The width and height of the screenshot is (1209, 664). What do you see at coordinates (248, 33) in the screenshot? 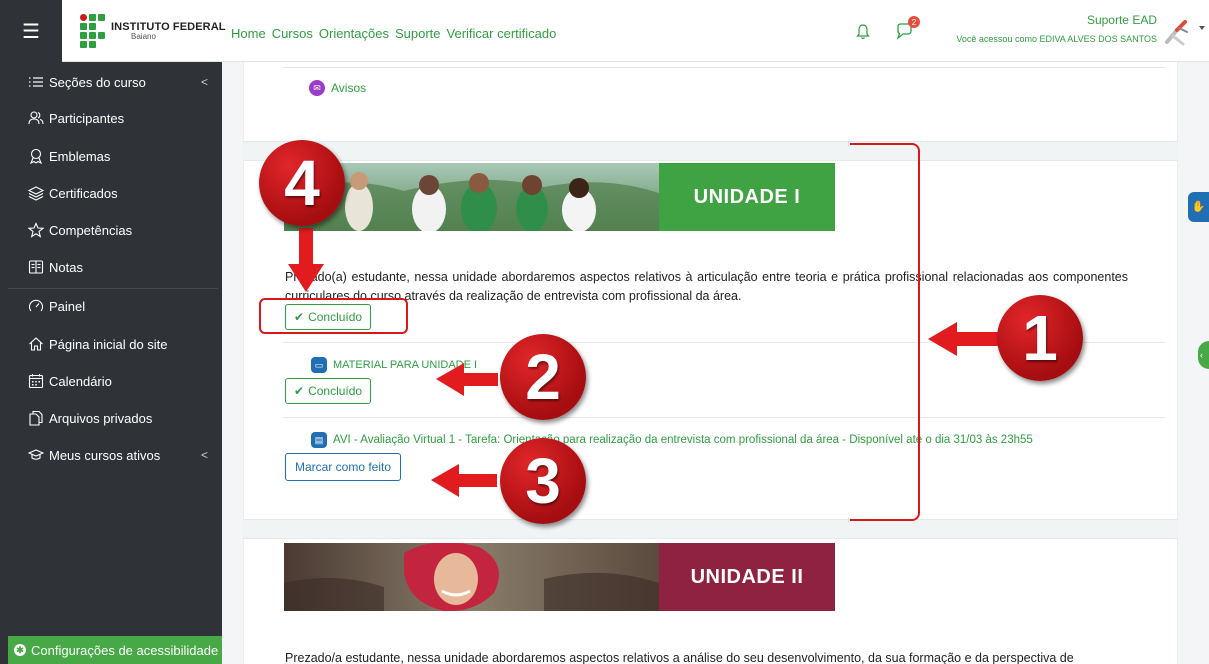
I see `nav-link-home: Home` at bounding box center [248, 33].